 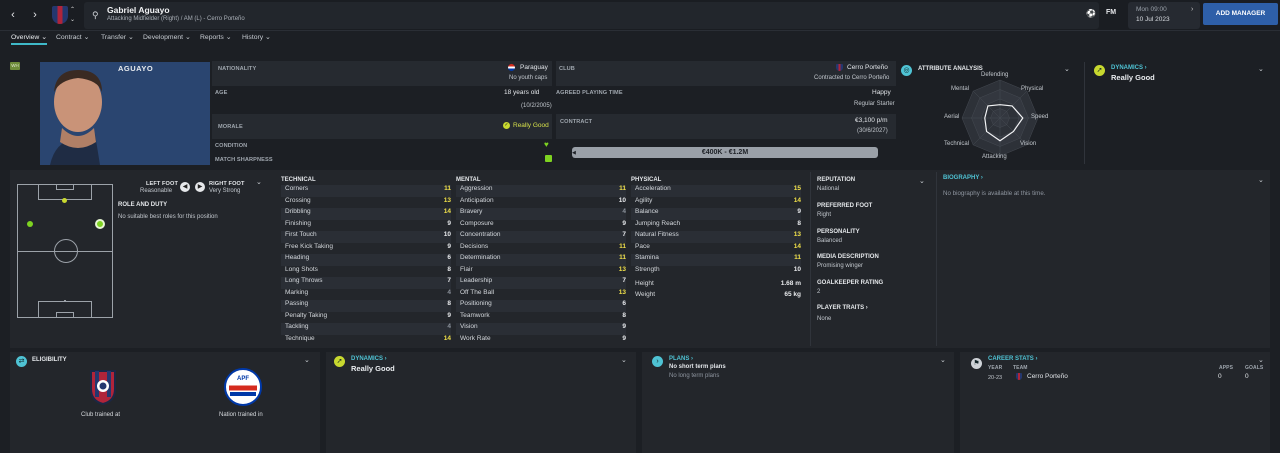 I want to click on condition-heart-icon: ♥, so click(x=546, y=144).